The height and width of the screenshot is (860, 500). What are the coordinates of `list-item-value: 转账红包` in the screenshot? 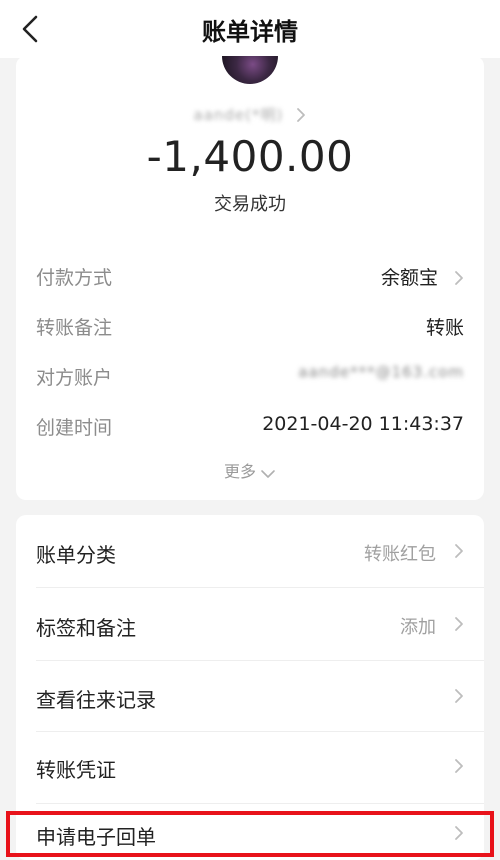 It's located at (400, 554).